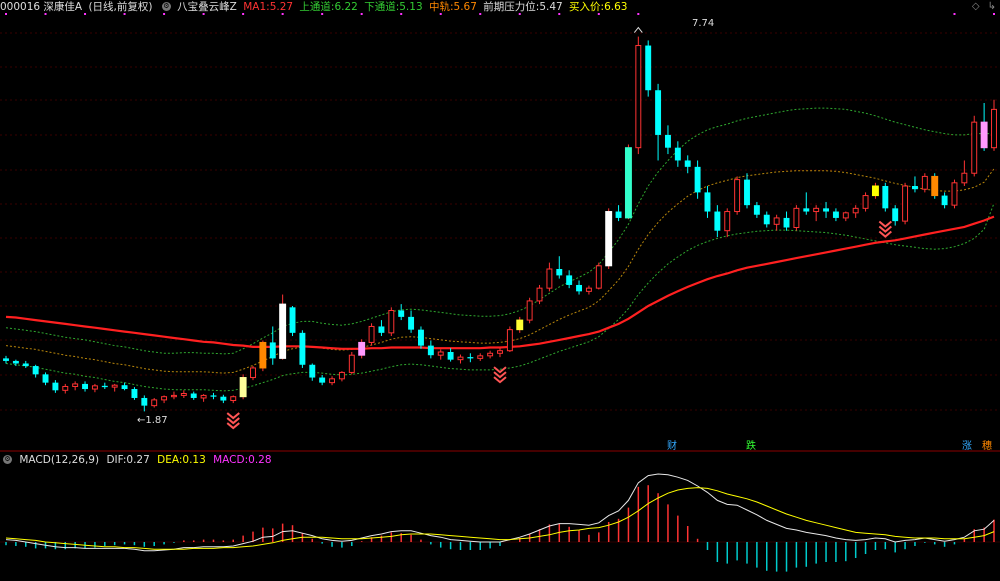 This screenshot has width=1000, height=581. What do you see at coordinates (967, 446) in the screenshot?
I see `marker-zhang: 涨` at bounding box center [967, 446].